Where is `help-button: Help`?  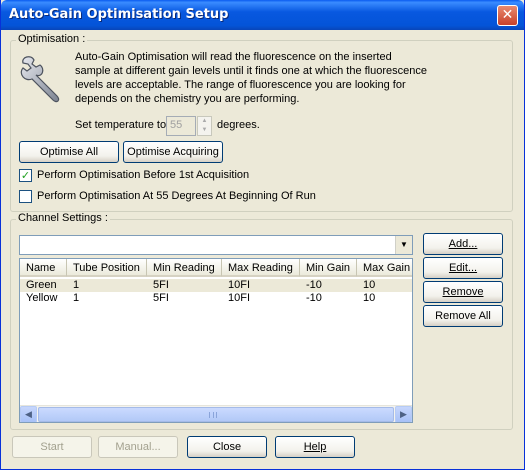 help-button: Help is located at coordinates (315, 447).